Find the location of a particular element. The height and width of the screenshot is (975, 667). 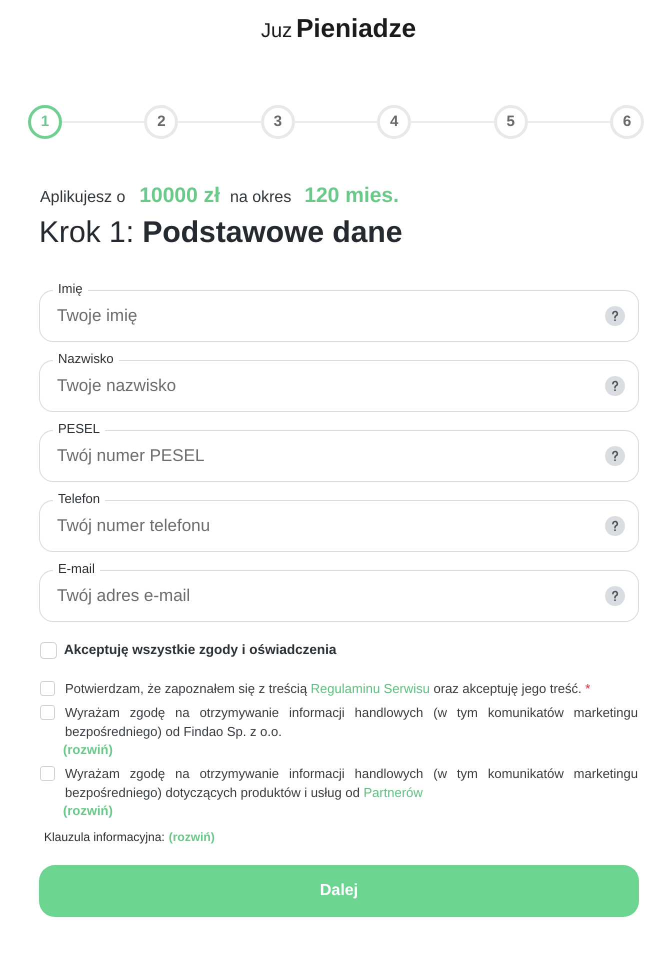

consent-text: Potwierdzam, że zapoznałem się z treścią Regulaminu Serwisu oraz akceptuję jego treść. * is located at coordinates (328, 689).